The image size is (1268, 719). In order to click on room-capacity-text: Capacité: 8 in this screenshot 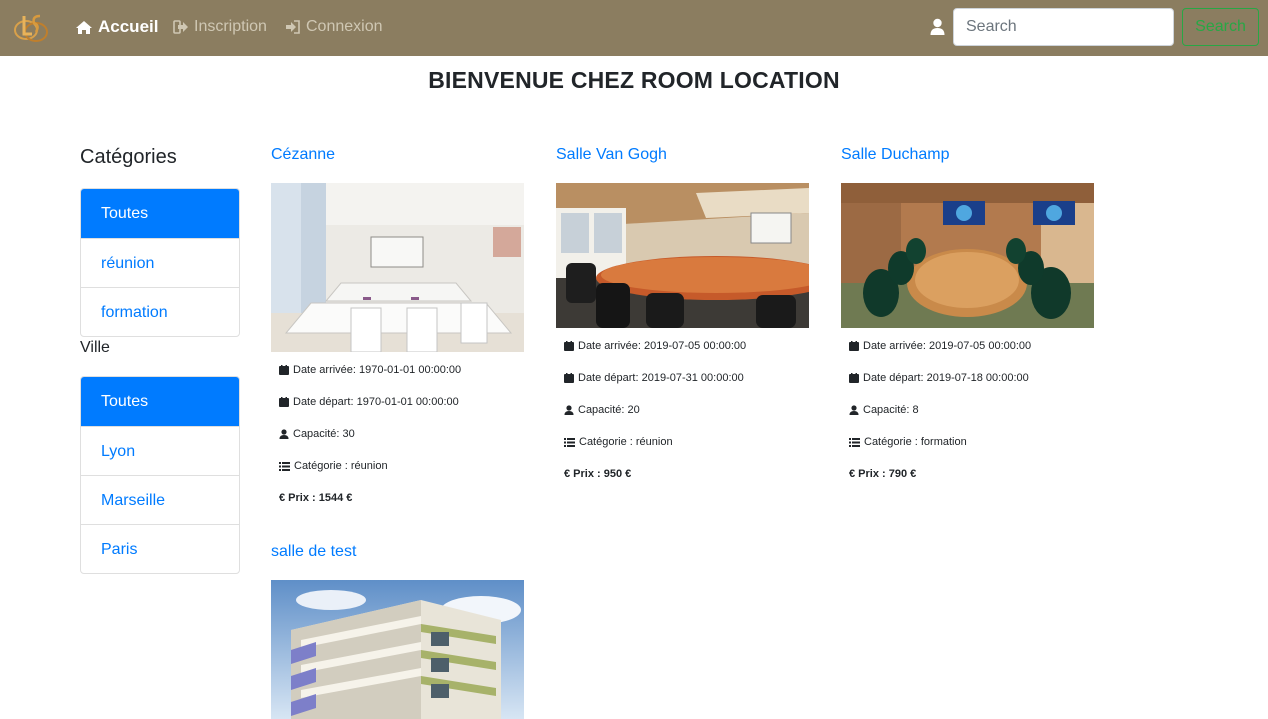, I will do `click(891, 410)`.